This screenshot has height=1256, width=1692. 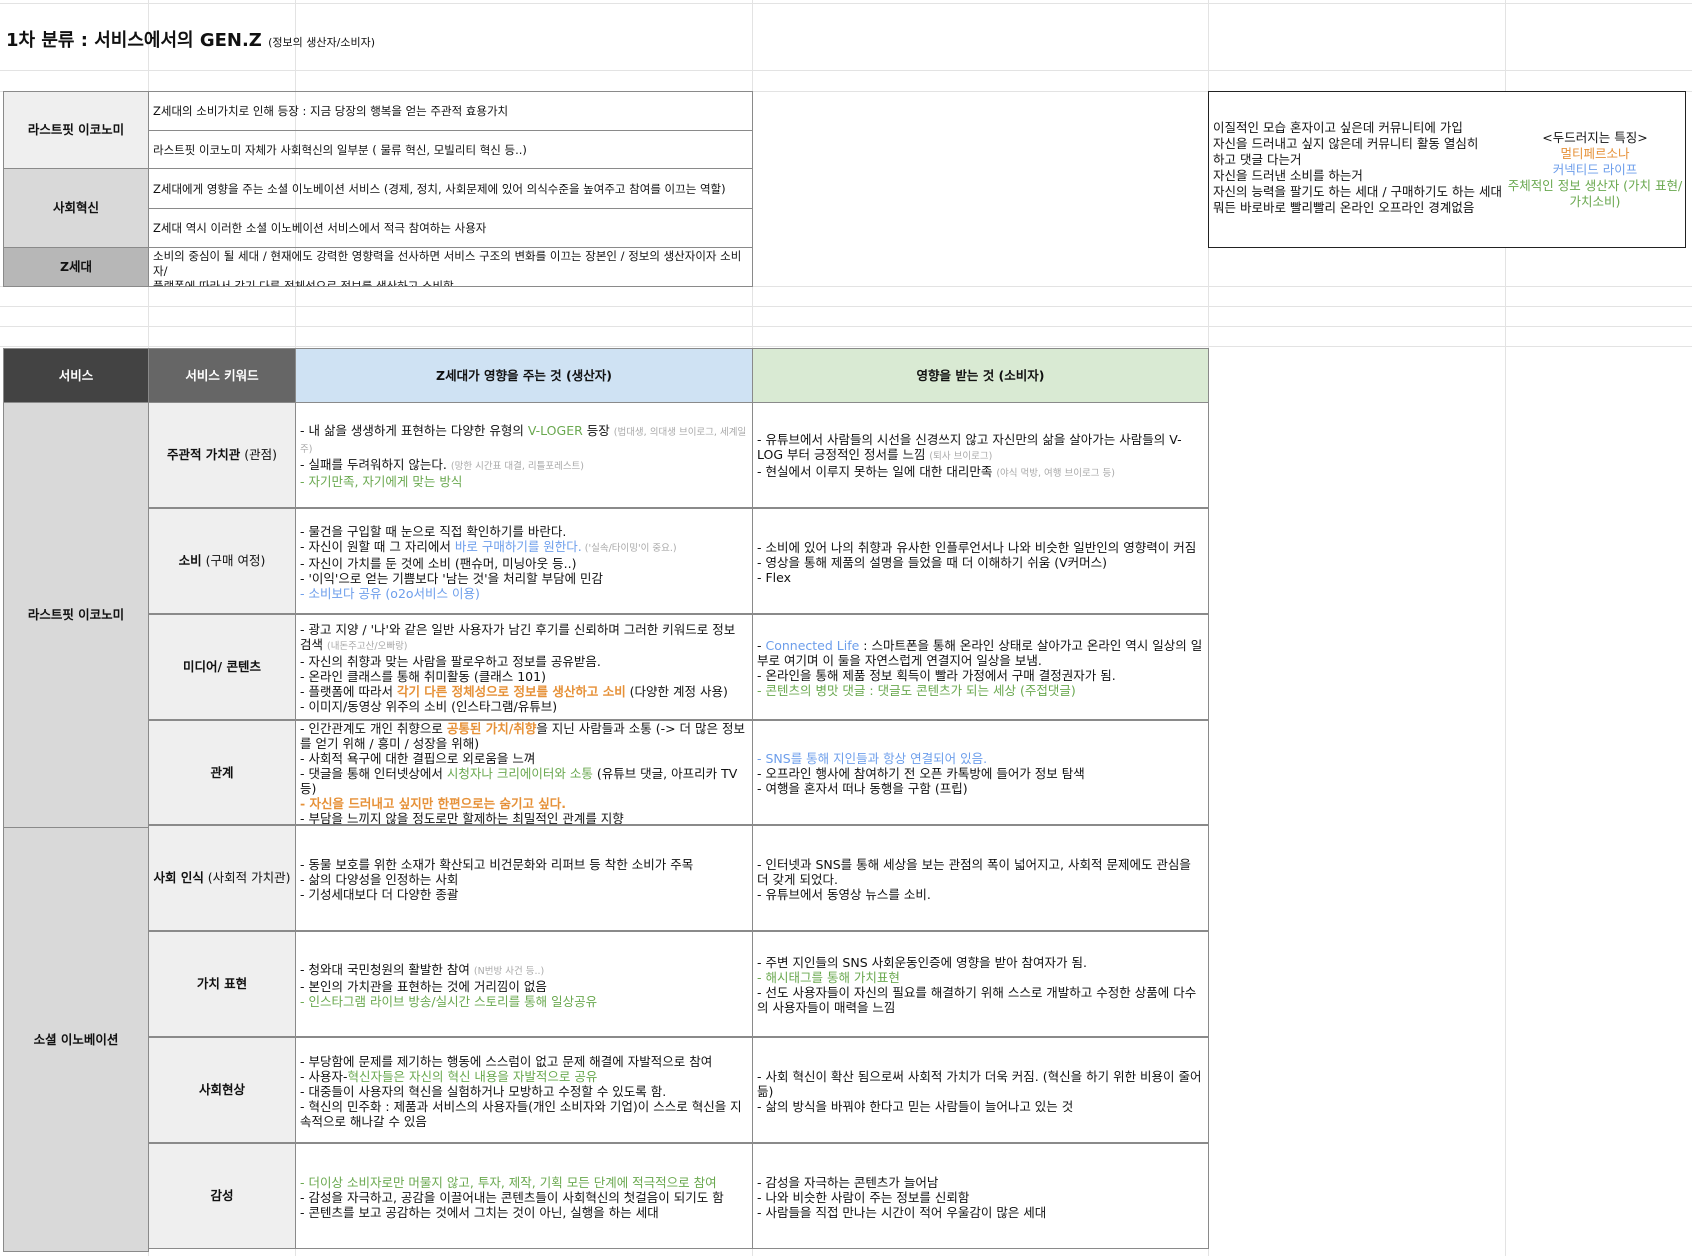 What do you see at coordinates (509, 971) in the screenshot?
I see `text-run: (N번방 사건 등..)` at bounding box center [509, 971].